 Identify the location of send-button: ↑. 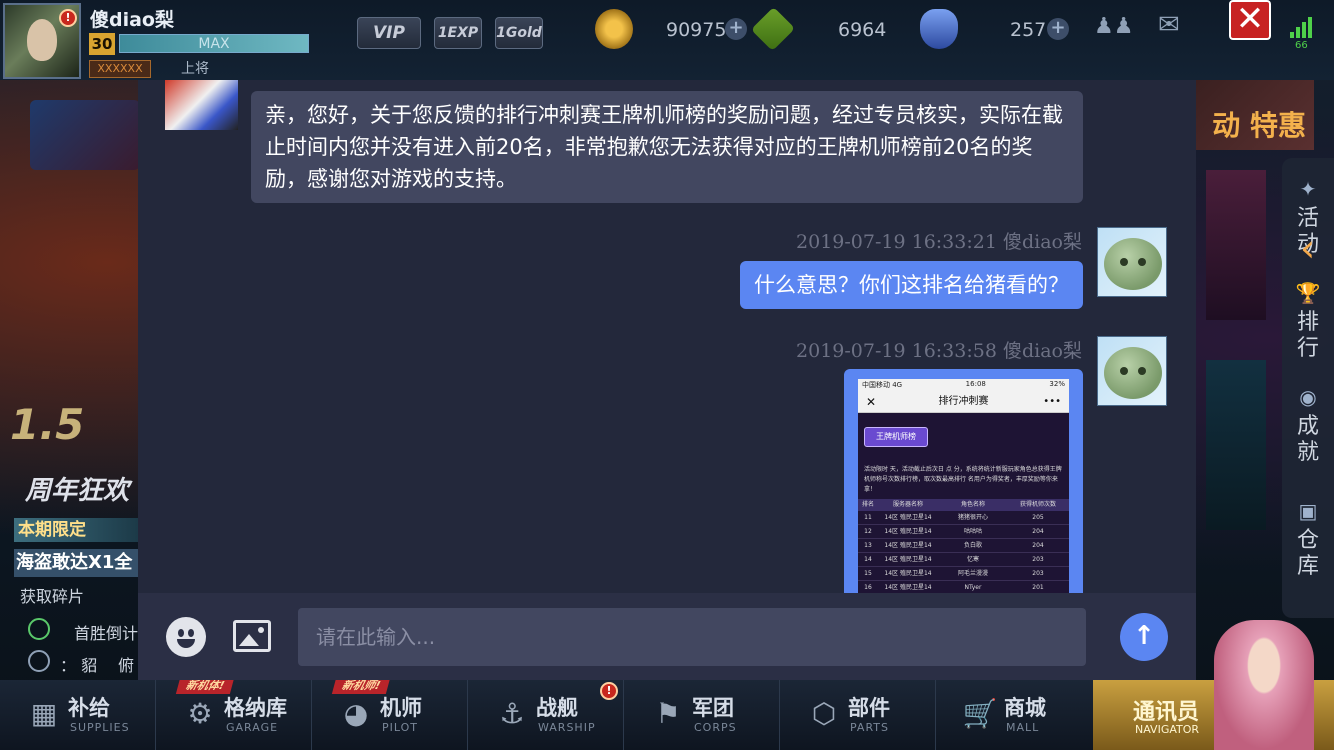
(1144, 637).